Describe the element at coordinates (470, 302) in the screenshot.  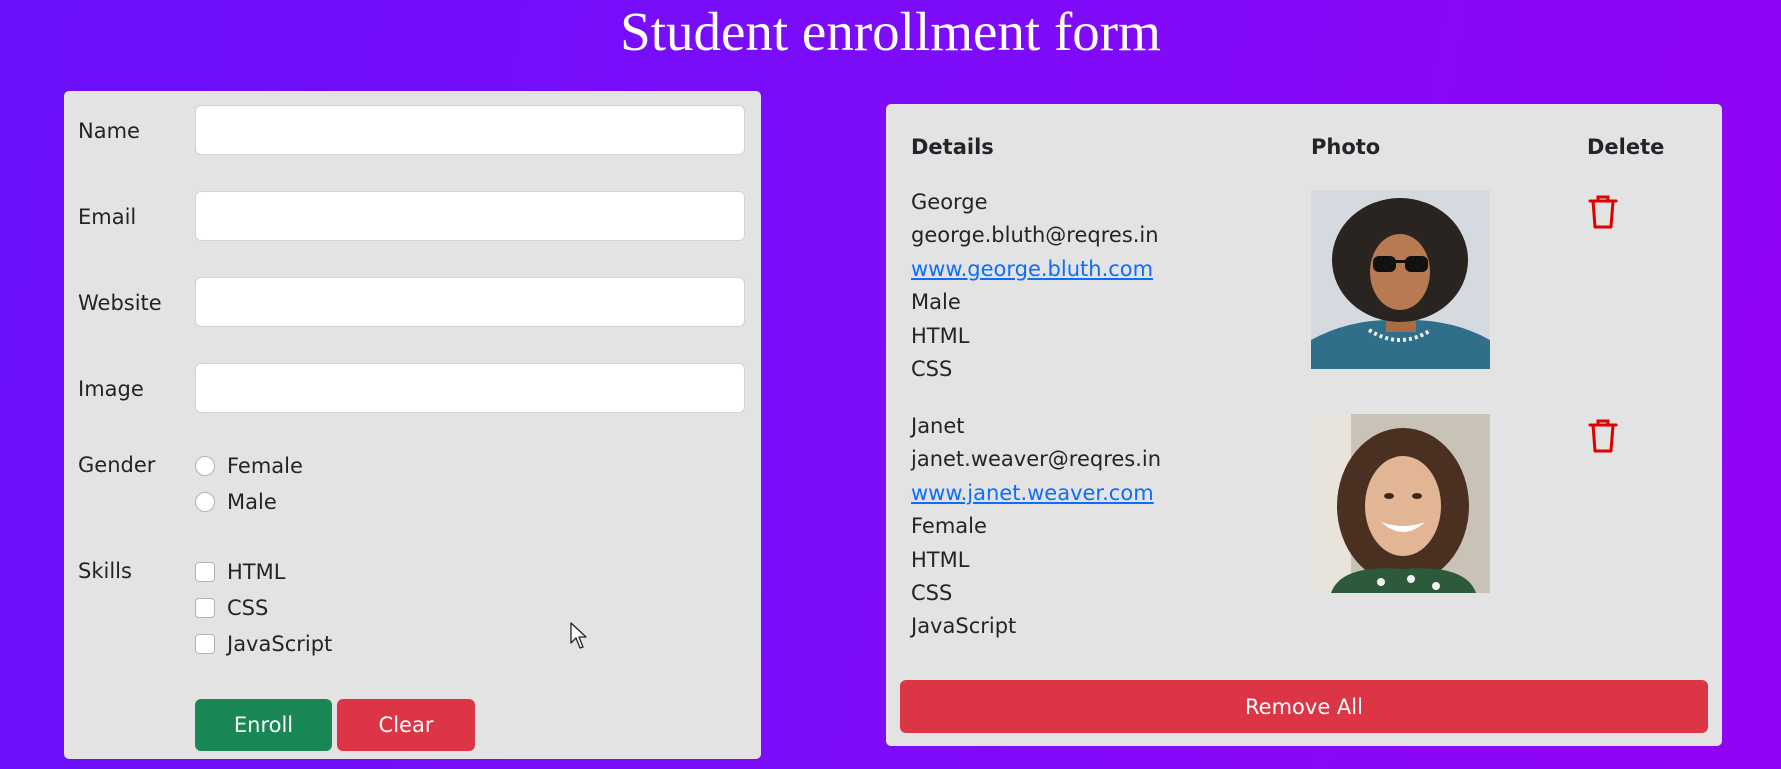
I see `website-input` at that location.